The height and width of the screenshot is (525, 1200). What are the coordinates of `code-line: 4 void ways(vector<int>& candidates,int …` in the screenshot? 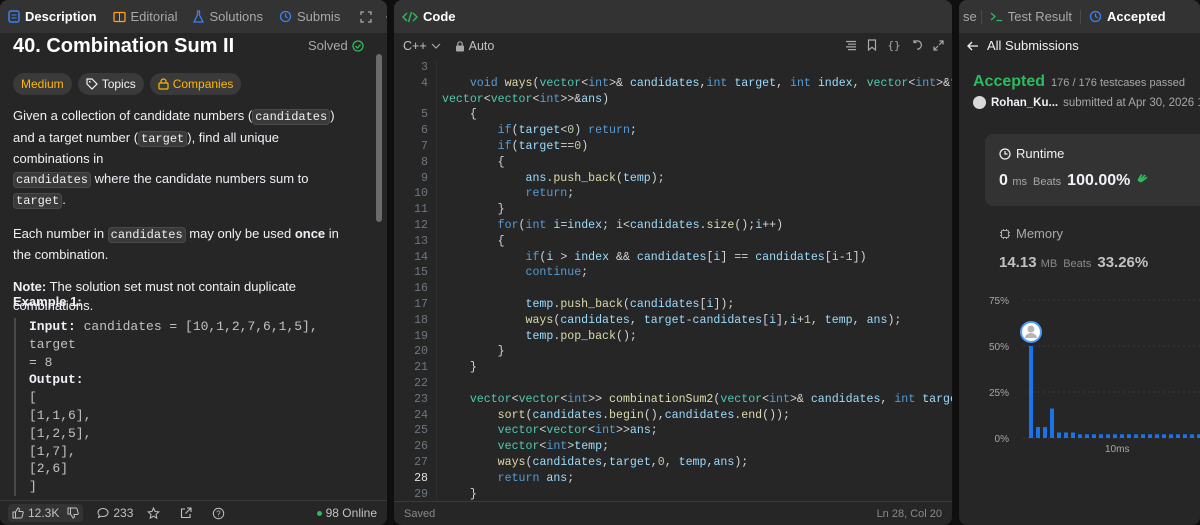 It's located at (673, 84).